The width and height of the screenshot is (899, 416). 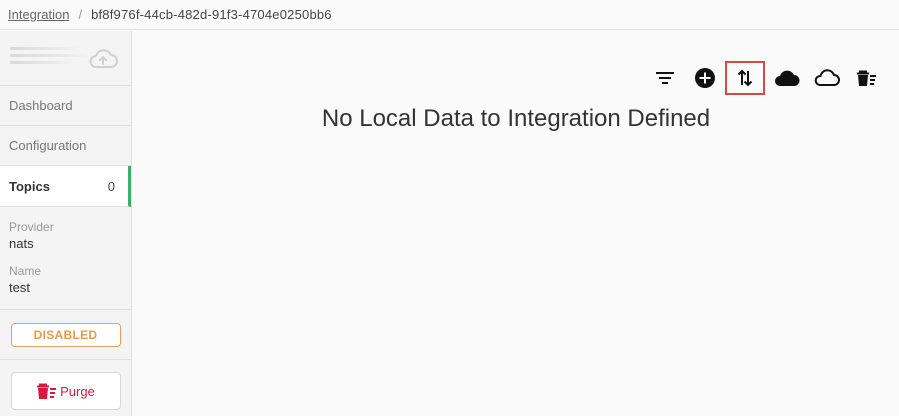 What do you see at coordinates (65, 258) in the screenshot?
I see `integration-meta: Provider nats Name test` at bounding box center [65, 258].